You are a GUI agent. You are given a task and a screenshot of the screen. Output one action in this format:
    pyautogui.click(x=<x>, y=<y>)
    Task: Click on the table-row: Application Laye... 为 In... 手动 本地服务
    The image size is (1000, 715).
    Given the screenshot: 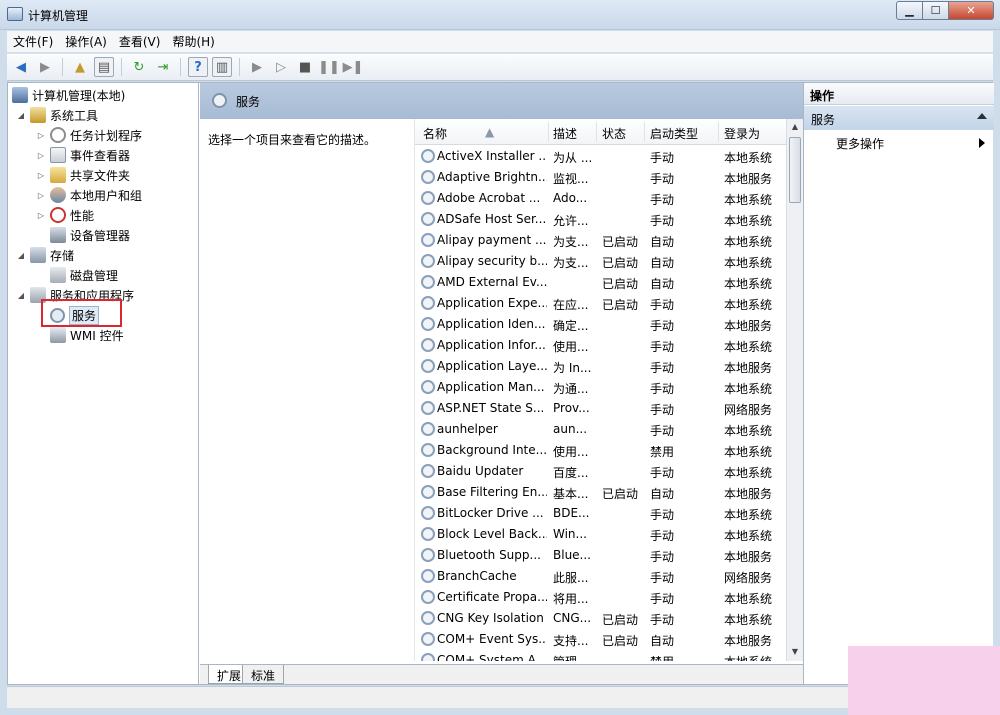 What is the action you would take?
    pyautogui.click(x=600, y=366)
    